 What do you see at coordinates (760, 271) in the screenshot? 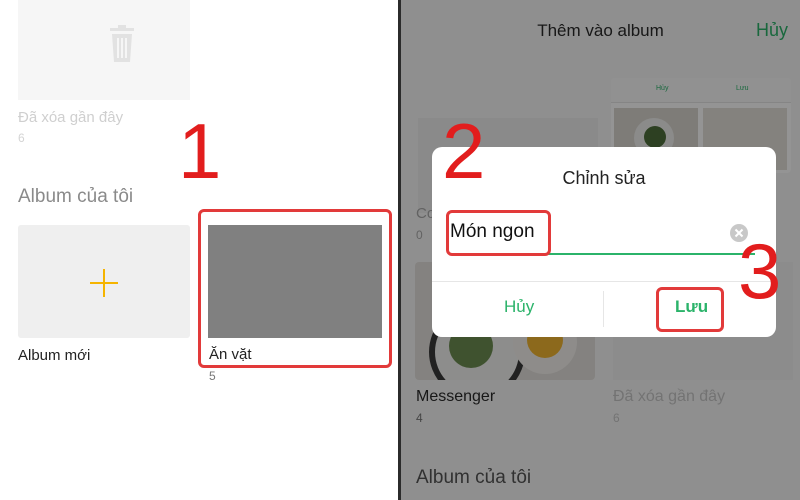
I see `step-number-3: 3` at bounding box center [760, 271].